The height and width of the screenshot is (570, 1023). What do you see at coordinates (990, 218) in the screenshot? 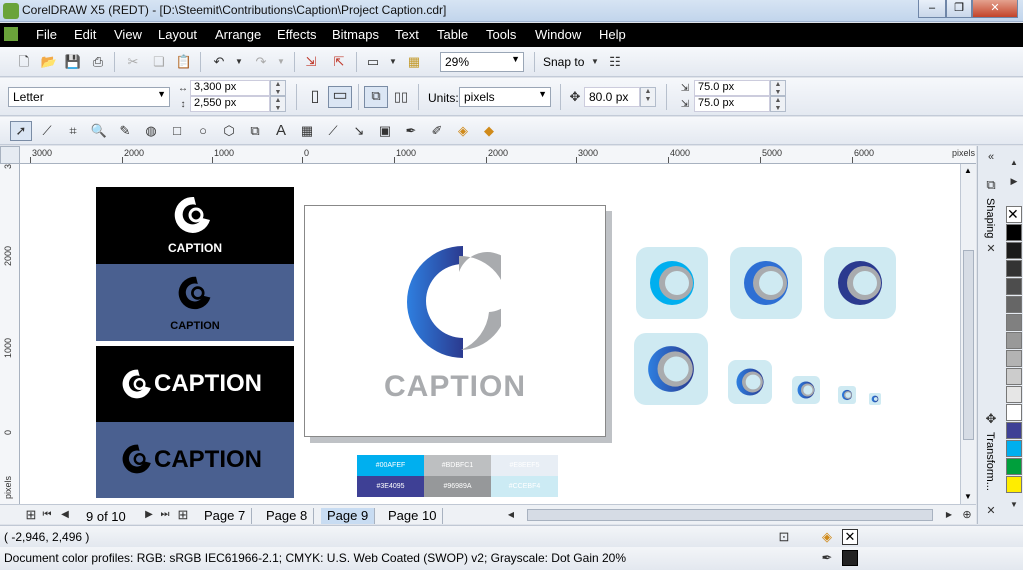
I see `docker-tab-shaping: Shaping` at bounding box center [990, 218].